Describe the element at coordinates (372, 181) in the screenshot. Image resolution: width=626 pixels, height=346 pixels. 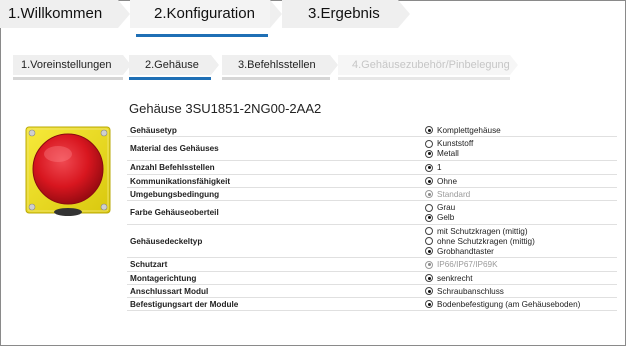
I see `table-row: Kommunikationsfähigkeit Ohne` at that location.